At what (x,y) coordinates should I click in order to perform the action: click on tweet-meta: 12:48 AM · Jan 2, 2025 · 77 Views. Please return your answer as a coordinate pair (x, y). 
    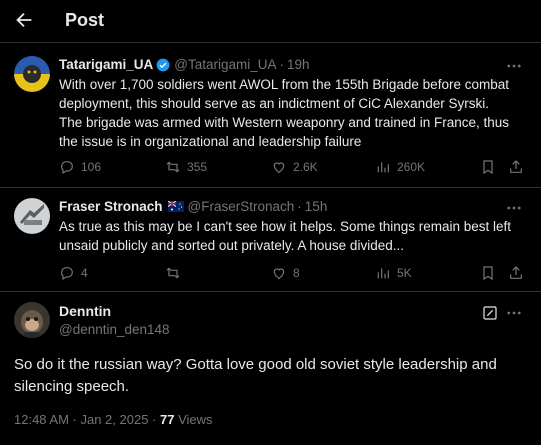
    Looking at the image, I should click on (113, 419).